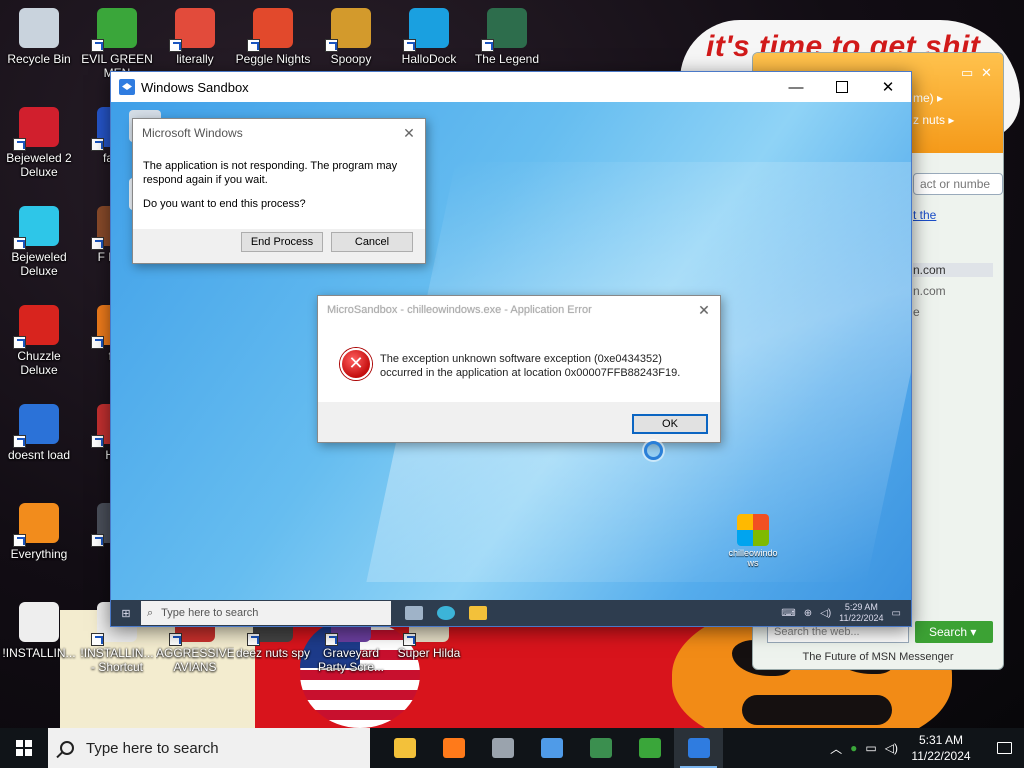 The image size is (1024, 768). Describe the element at coordinates (429, 653) in the screenshot. I see `desktop-icon-label: Super Hilda` at that location.